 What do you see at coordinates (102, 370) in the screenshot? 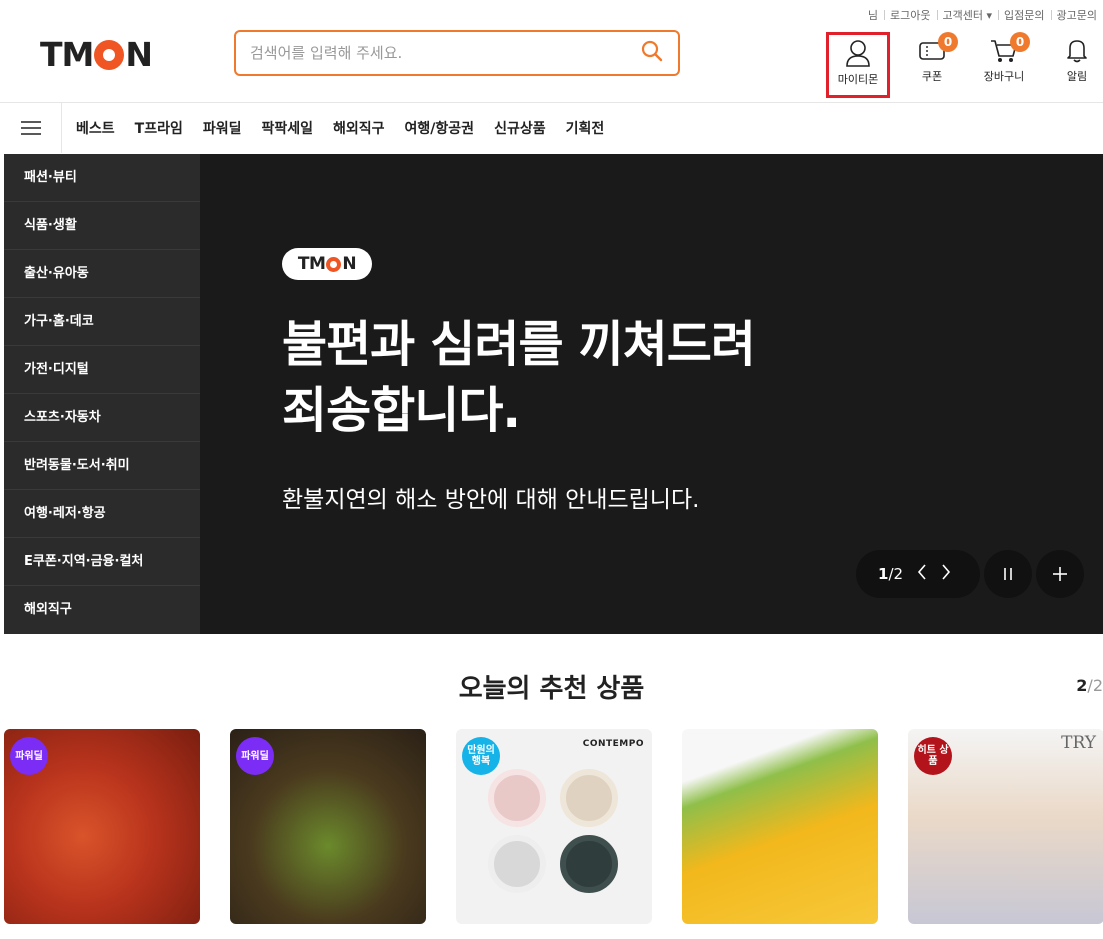
I see `category-item: 가전·디지털` at bounding box center [102, 370].